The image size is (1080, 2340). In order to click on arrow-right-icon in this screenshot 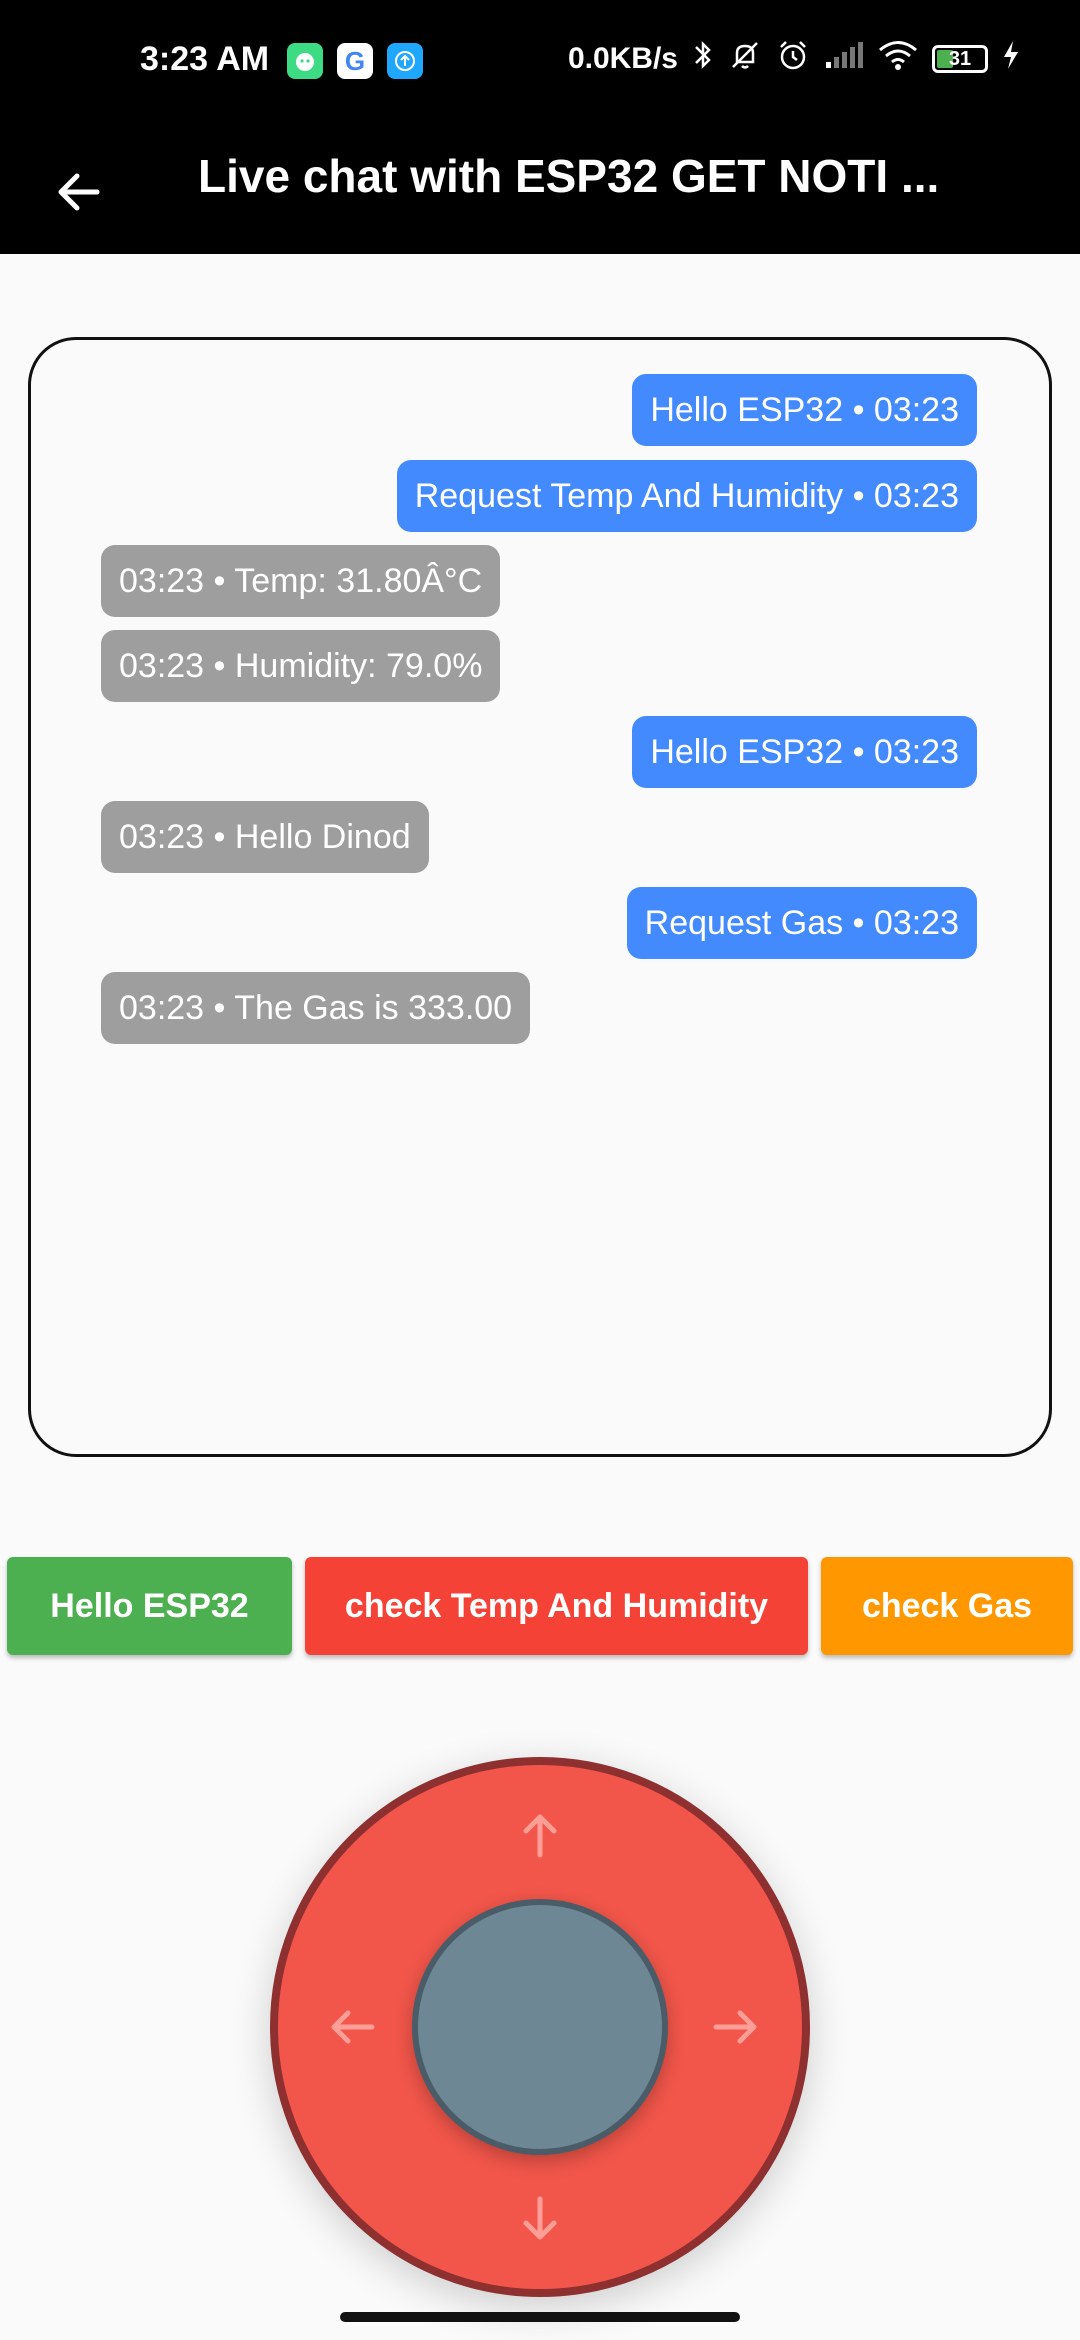, I will do `click(736, 2027)`.